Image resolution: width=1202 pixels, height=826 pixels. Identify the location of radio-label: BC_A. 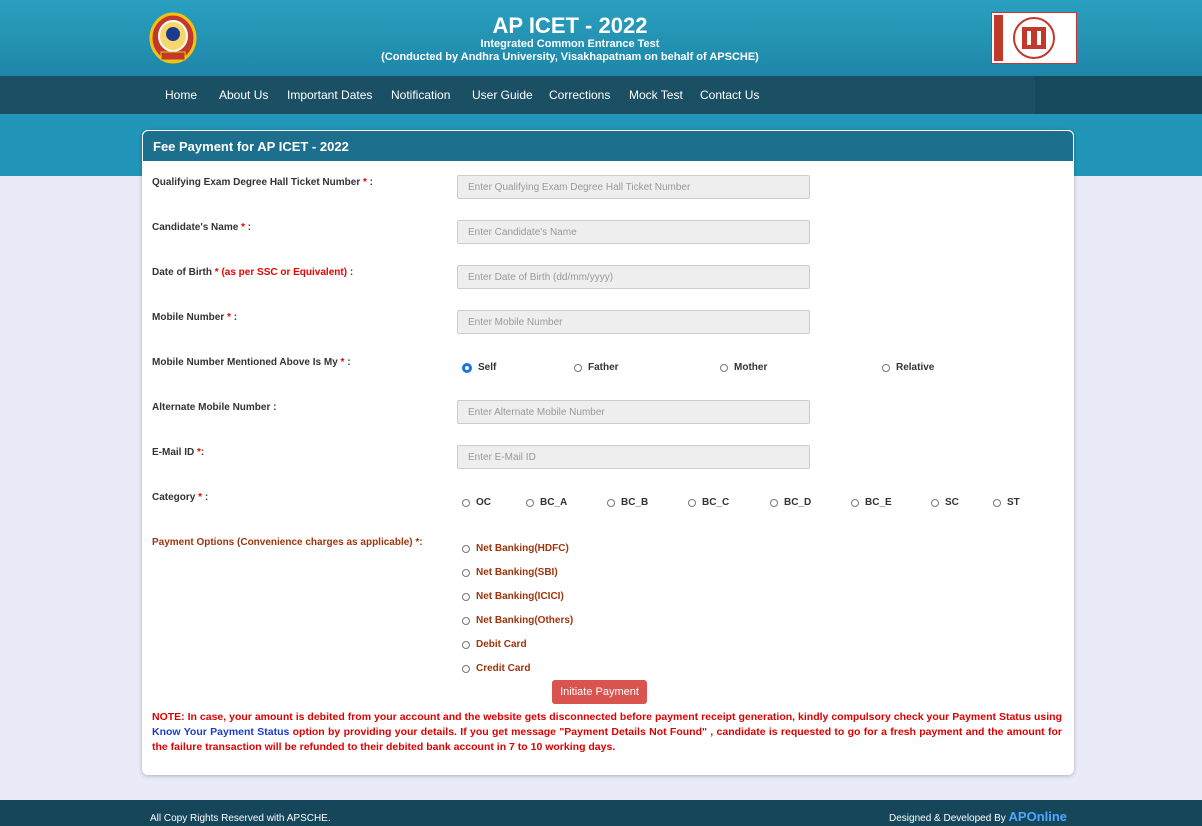
(554, 502).